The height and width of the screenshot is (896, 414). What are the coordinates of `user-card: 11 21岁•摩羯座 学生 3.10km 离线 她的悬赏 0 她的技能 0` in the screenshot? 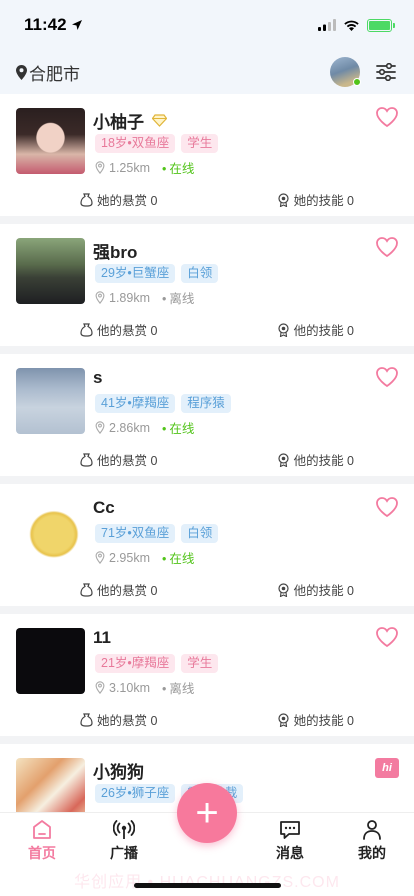 It's located at (207, 675).